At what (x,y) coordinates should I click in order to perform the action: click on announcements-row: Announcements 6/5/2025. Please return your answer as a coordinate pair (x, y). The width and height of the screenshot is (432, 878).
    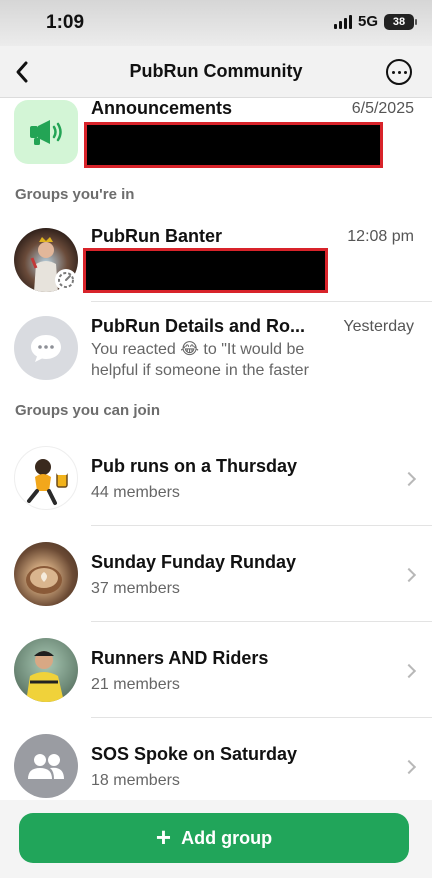
    Looking at the image, I should click on (216, 138).